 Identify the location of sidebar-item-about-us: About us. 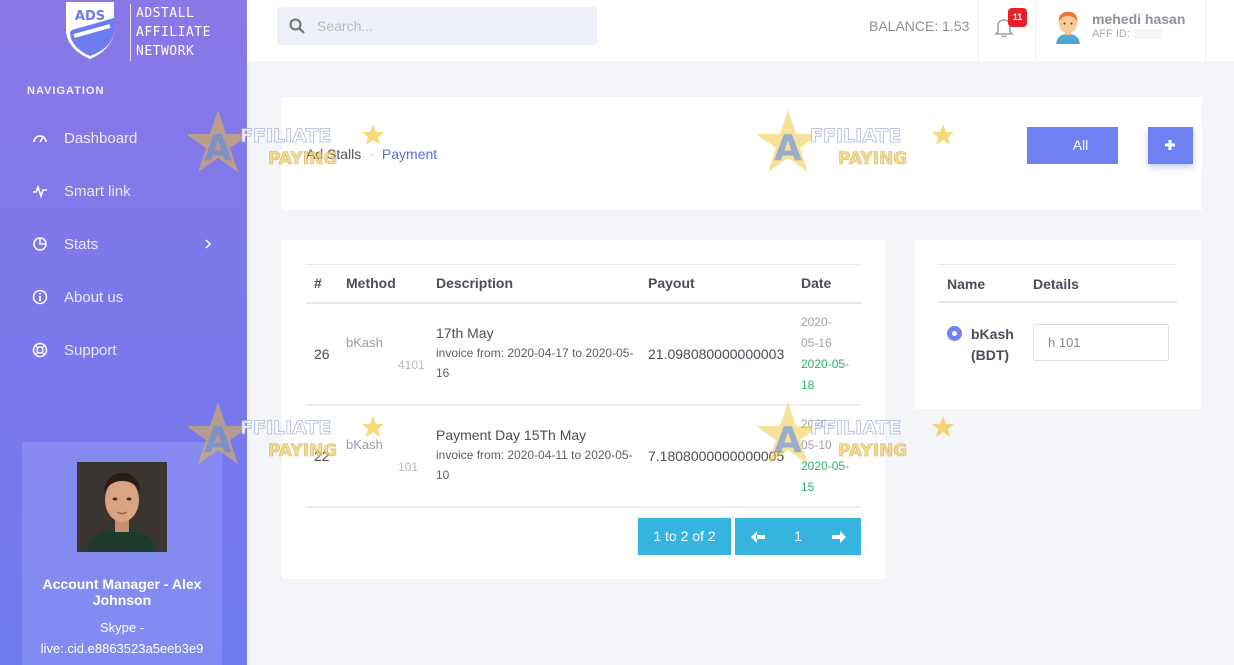
(123, 297).